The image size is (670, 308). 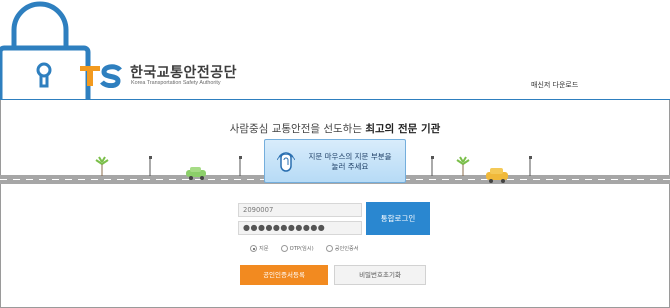 I want to click on fingerprint-prompt: 지문 마우스의 지문 부분을 눌러 주세요, so click(x=335, y=161).